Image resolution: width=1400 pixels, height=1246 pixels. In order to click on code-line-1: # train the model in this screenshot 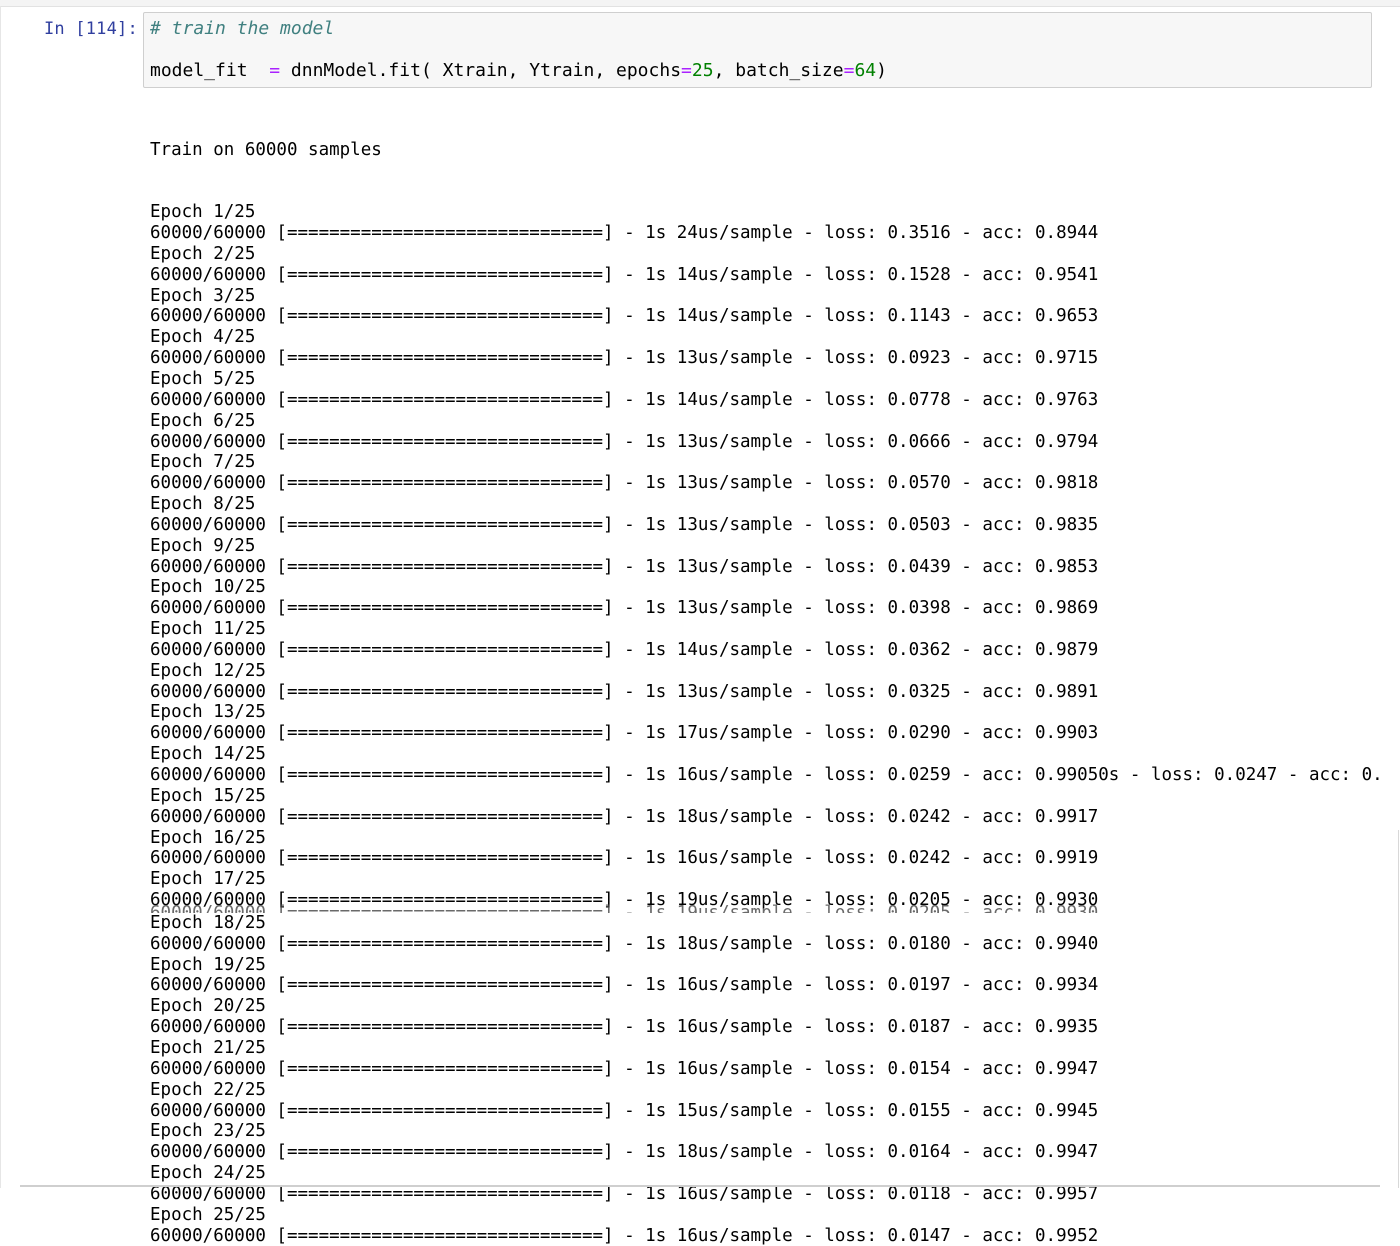, I will do `click(242, 29)`.